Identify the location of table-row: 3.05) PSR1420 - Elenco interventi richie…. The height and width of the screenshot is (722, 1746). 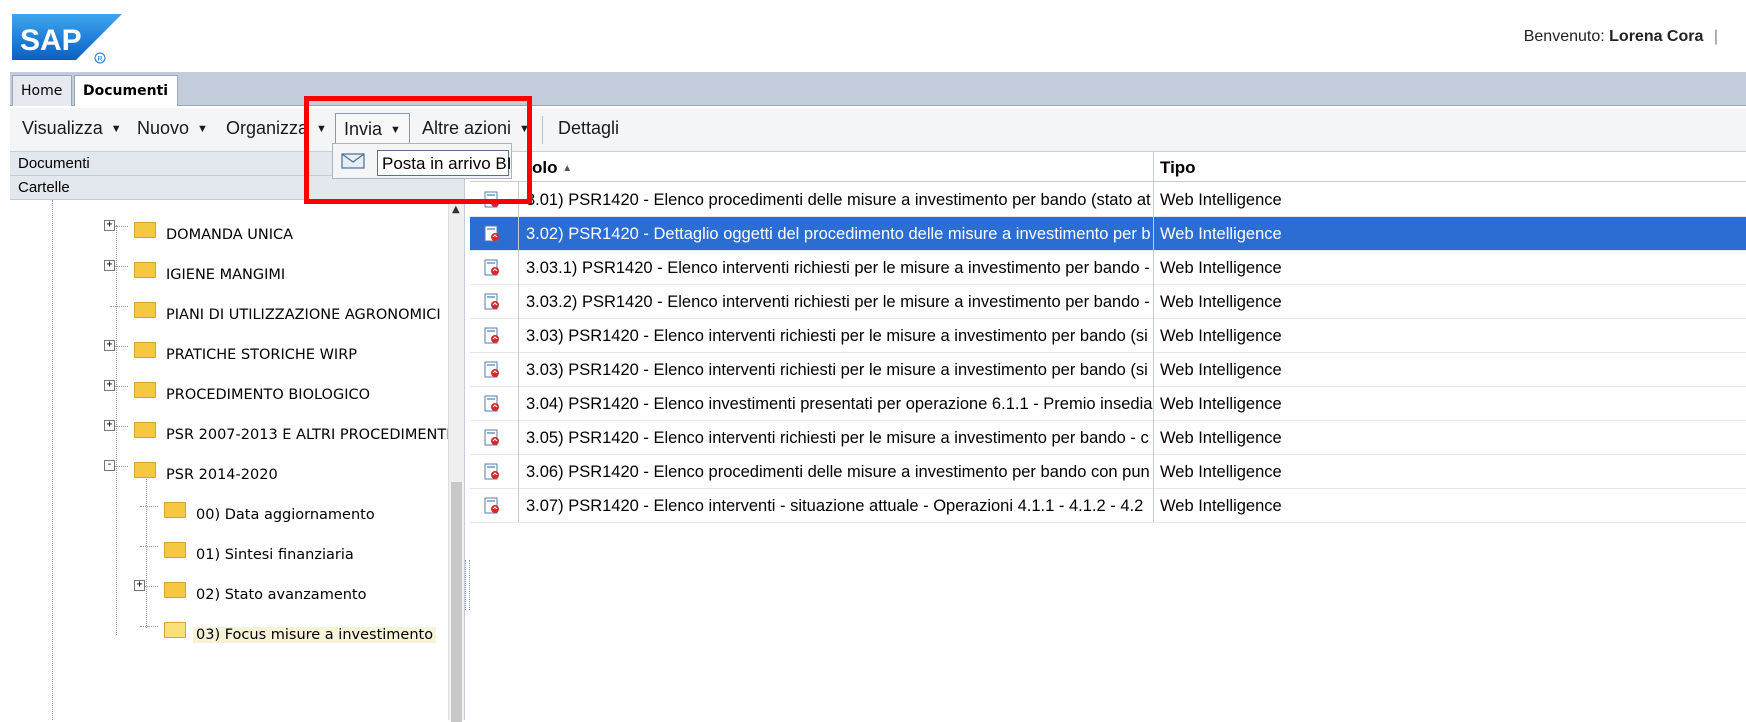
(1108, 438).